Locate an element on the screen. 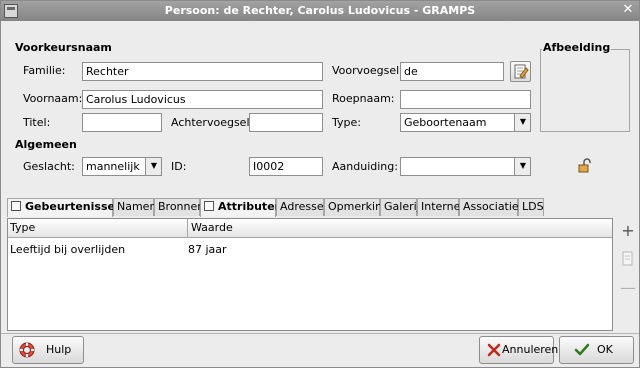 The width and height of the screenshot is (640, 372). cancel-label: Annuleren is located at coordinates (530, 349).